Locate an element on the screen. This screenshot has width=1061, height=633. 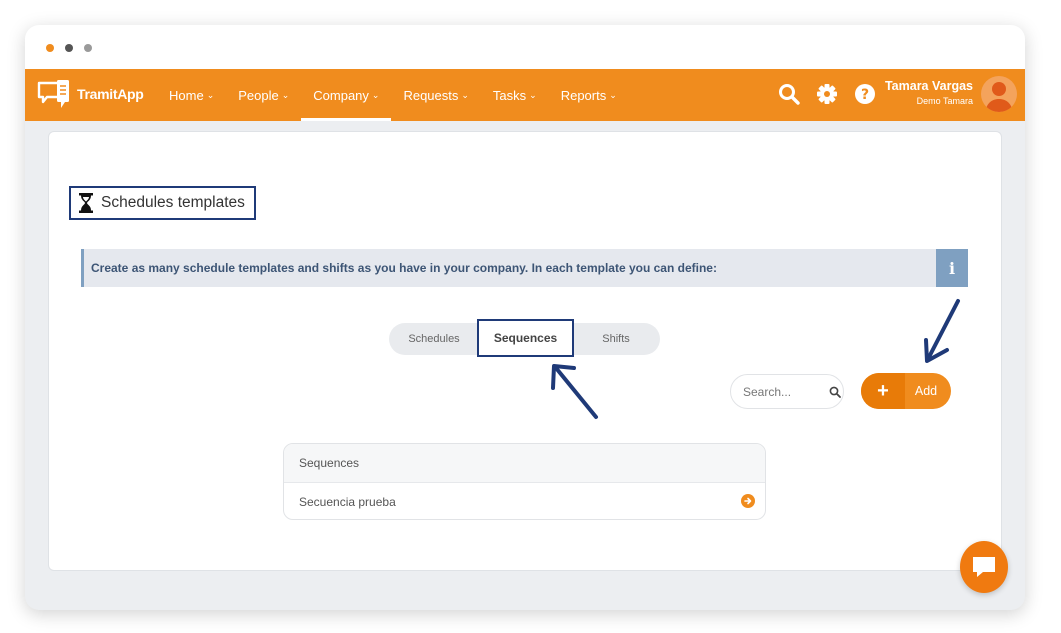
chat-button is located at coordinates (984, 567).